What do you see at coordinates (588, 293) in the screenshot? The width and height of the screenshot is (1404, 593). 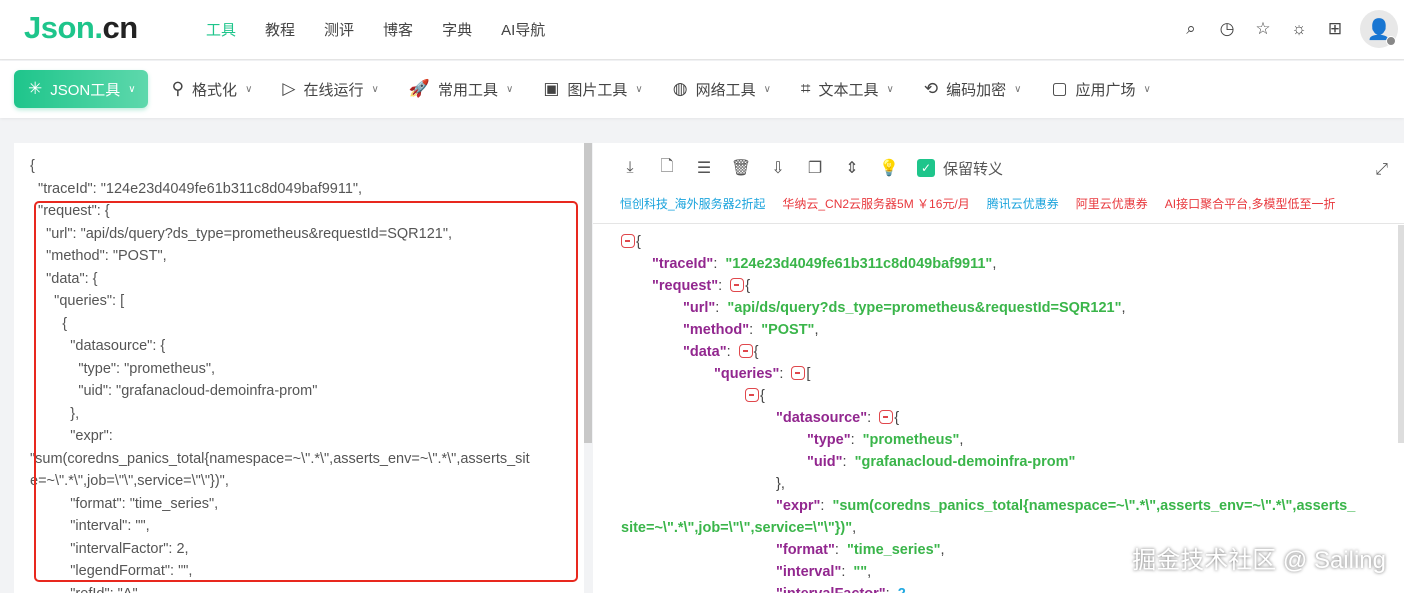 I see `editor-scrollbar` at bounding box center [588, 293].